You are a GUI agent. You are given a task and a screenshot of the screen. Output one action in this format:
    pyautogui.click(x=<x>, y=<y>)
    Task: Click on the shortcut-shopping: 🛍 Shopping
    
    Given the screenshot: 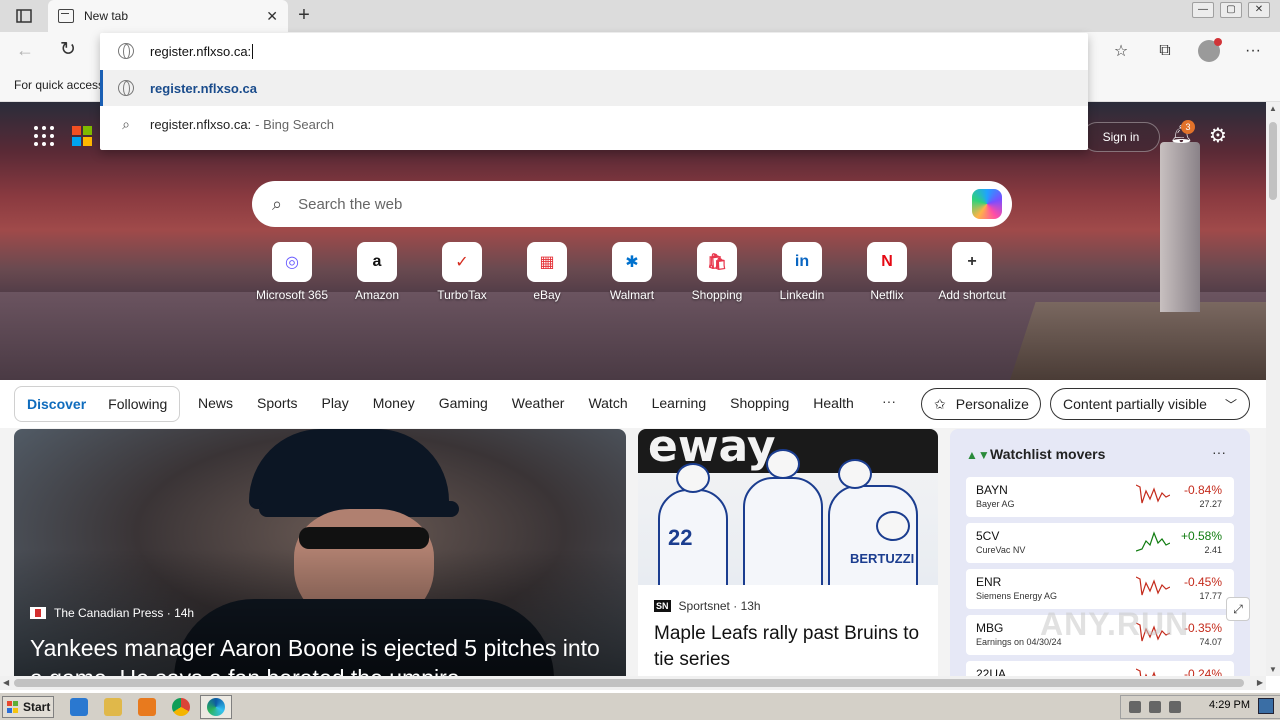 What is the action you would take?
    pyautogui.click(x=717, y=272)
    